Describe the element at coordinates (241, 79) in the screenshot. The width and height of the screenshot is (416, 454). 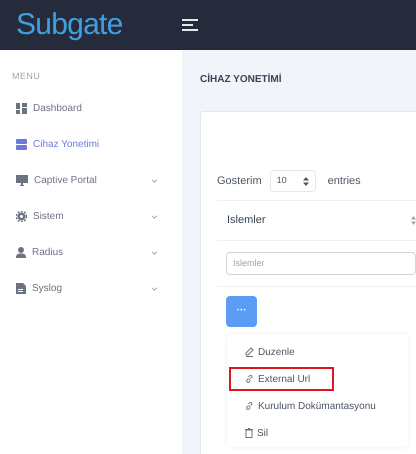
I see `page-title: CİHAZ YONETİMİ` at that location.